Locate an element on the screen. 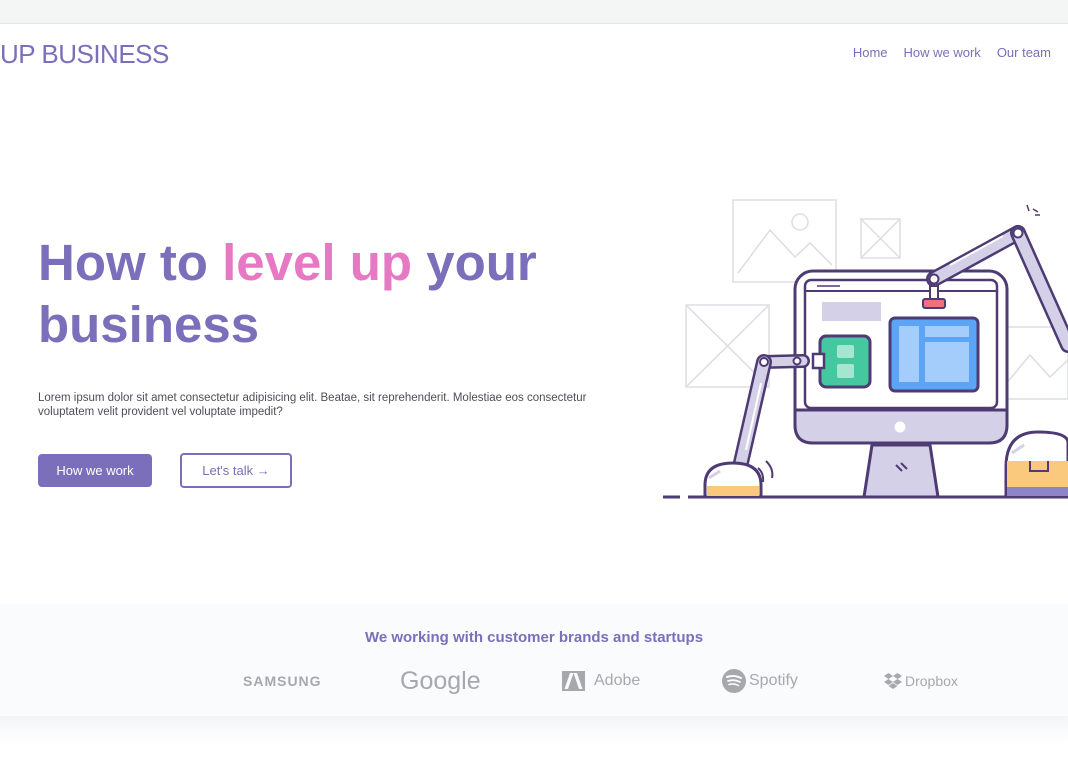 This screenshot has width=1068, height=763. samsung-logo: SAMSUNG is located at coordinates (282, 681).